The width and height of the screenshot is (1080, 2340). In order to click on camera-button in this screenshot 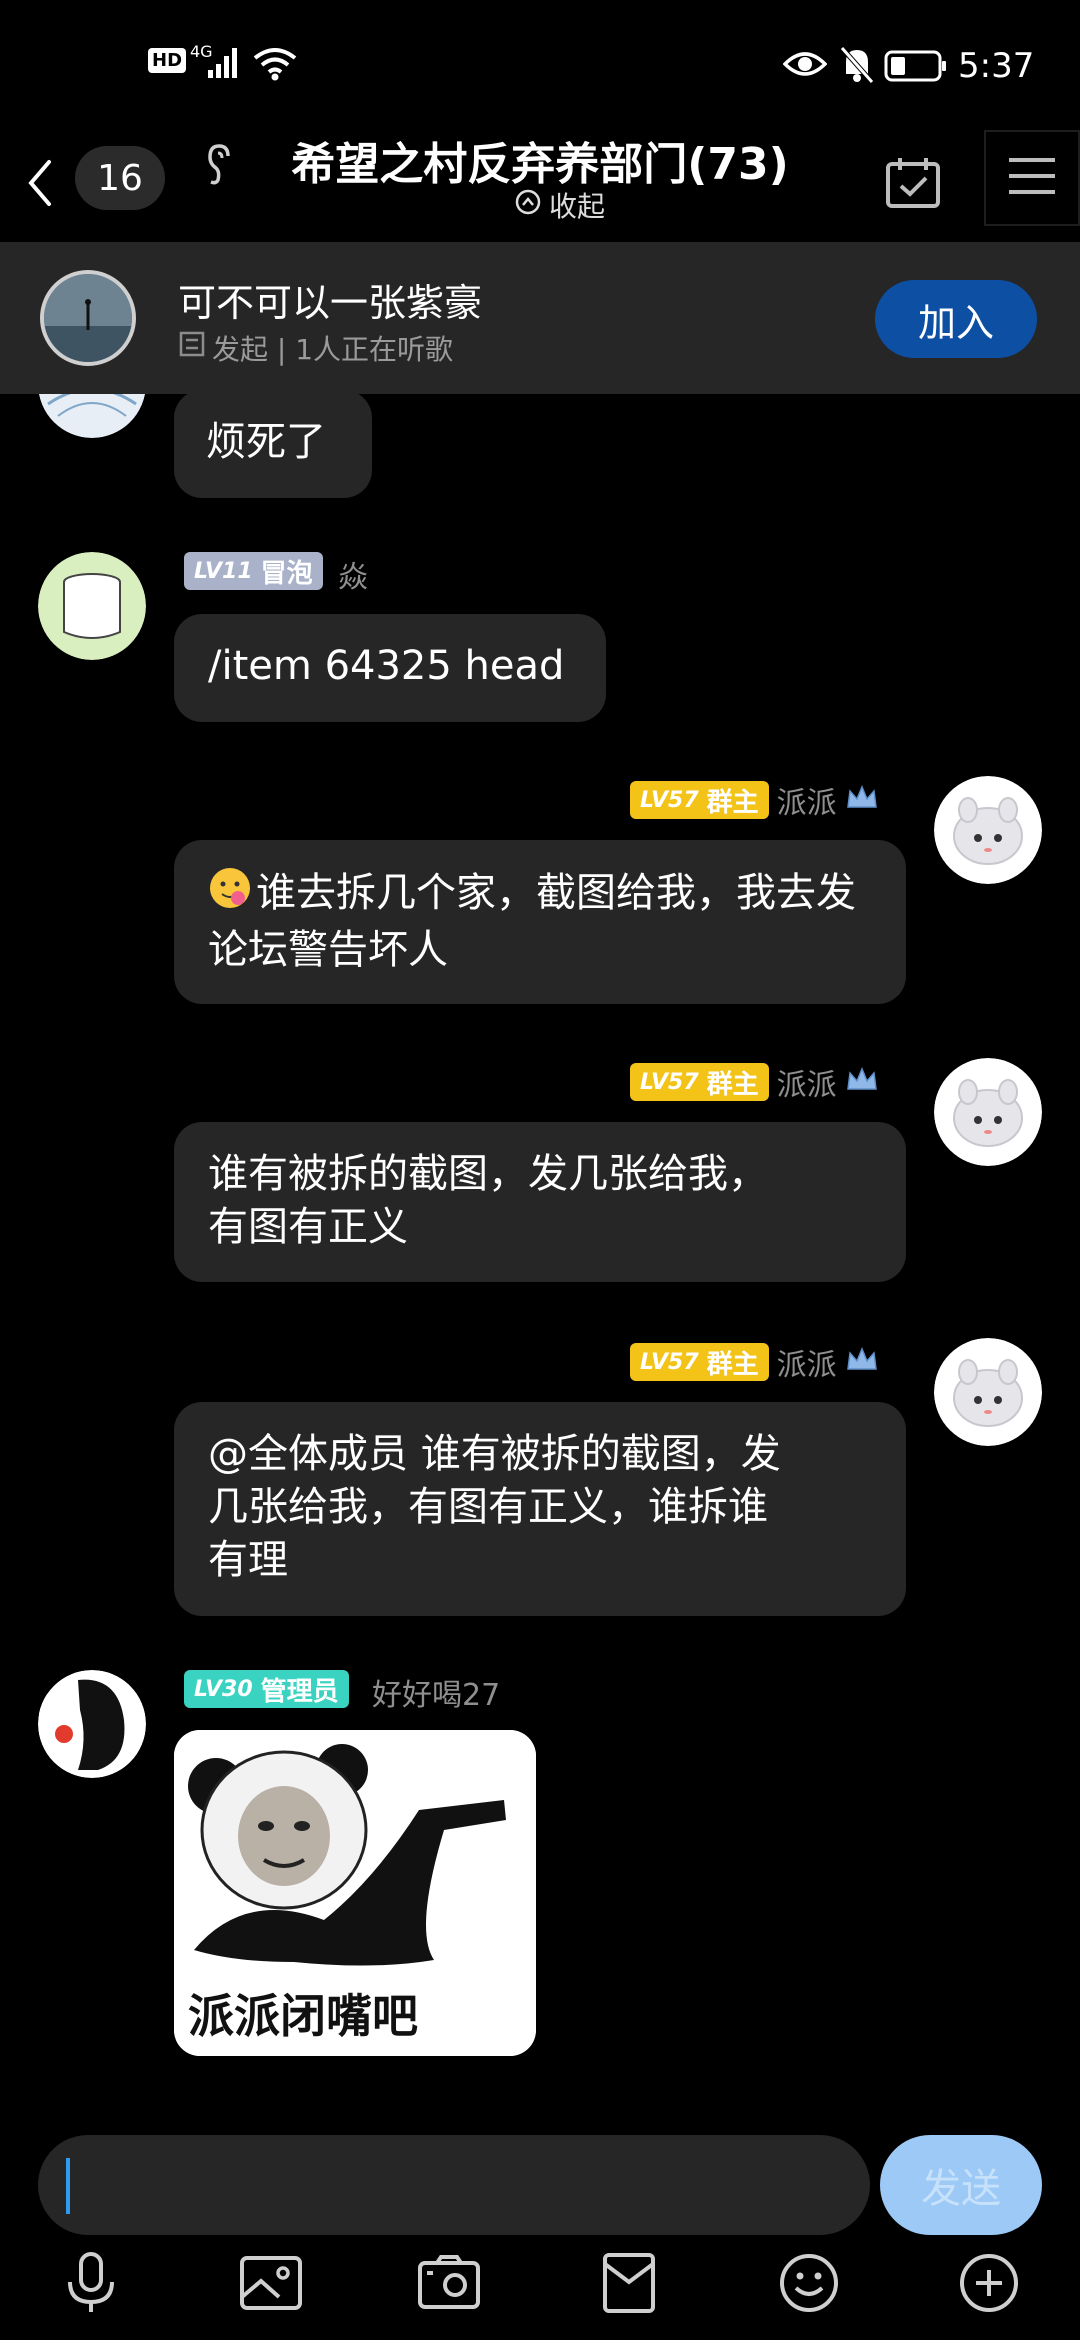, I will do `click(449, 2285)`.